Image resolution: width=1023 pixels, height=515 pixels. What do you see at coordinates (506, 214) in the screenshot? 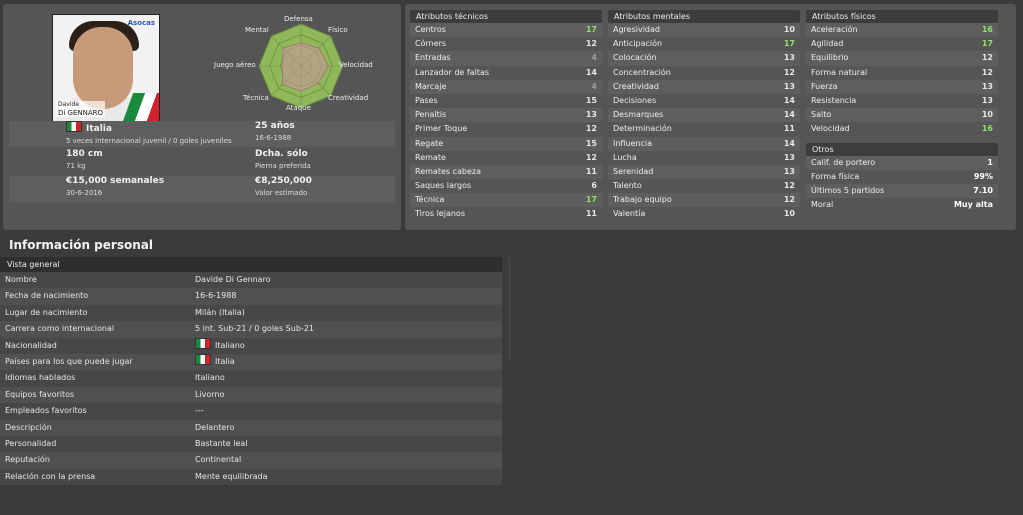
I see `attribute-row: Tiros lejanos 11` at bounding box center [506, 214].